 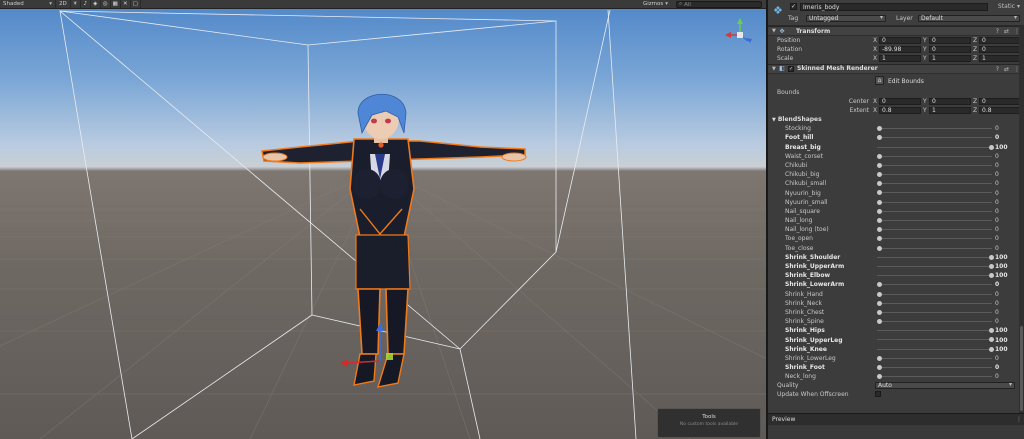 What do you see at coordinates (950, 101) in the screenshot?
I see `center-y-field: 0` at bounding box center [950, 101].